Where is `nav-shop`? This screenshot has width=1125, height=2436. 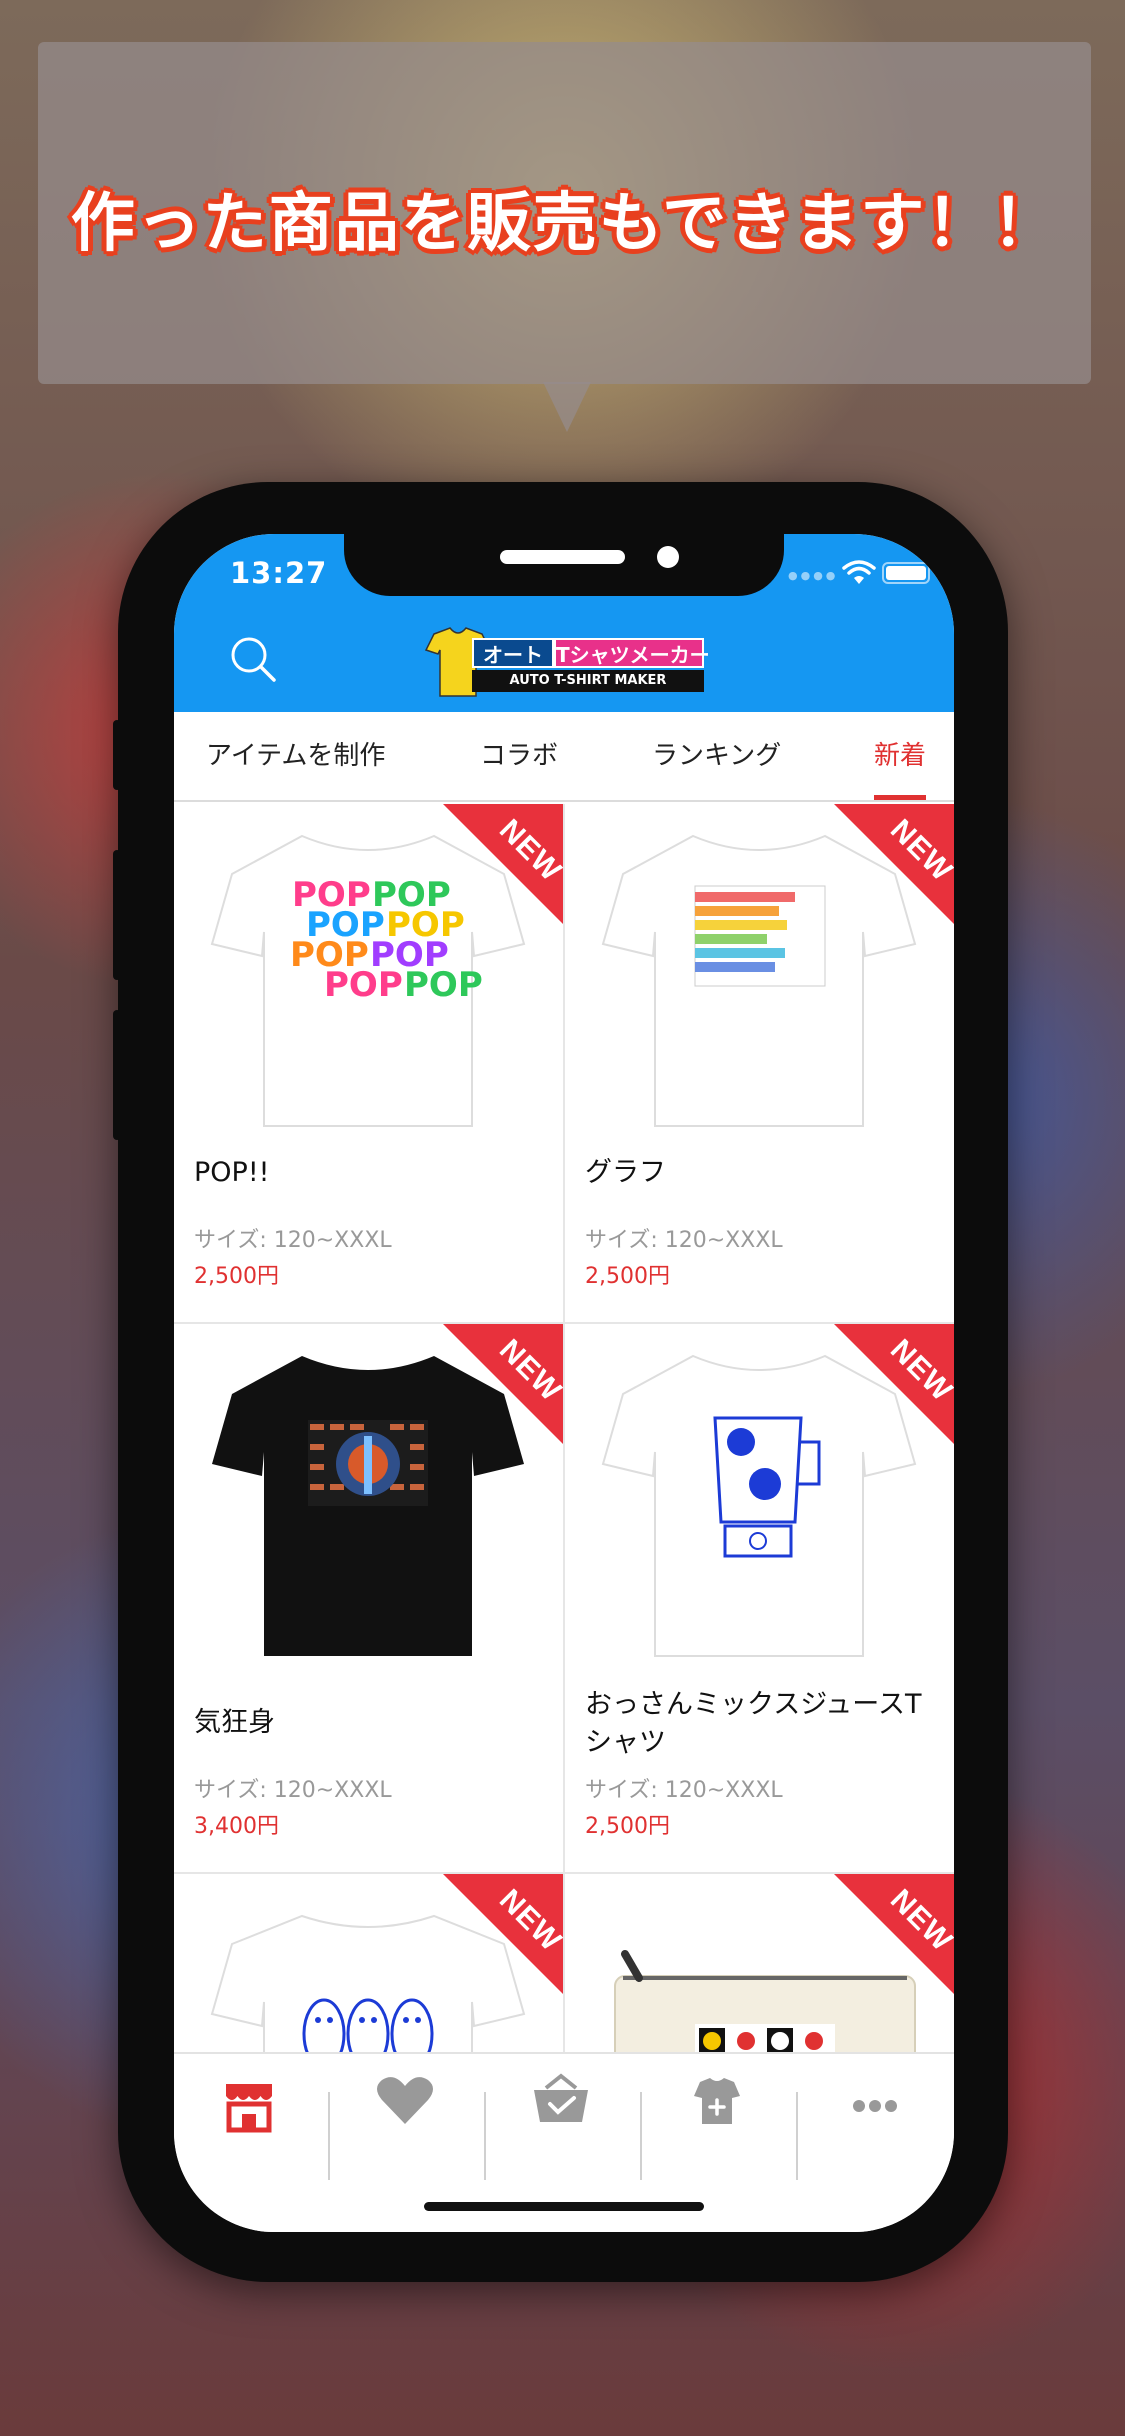
nav-shop is located at coordinates (249, 2109).